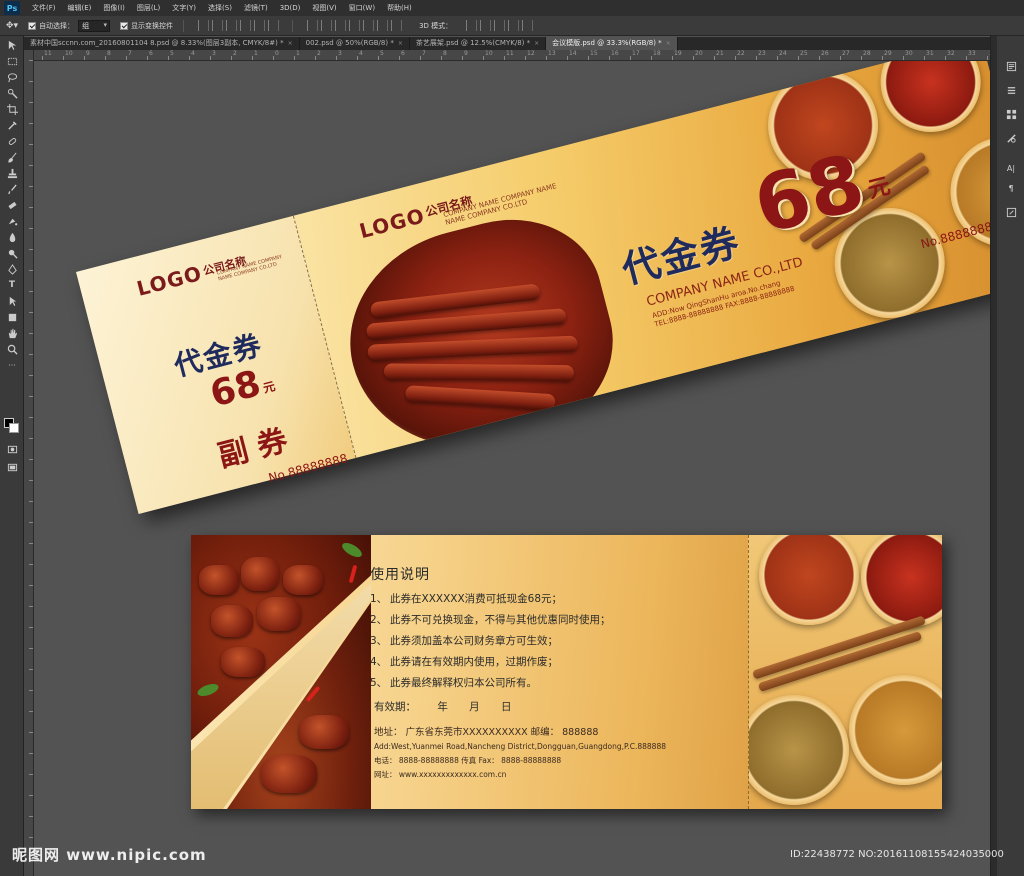 Image resolution: width=1024 pixels, height=876 pixels. Describe the element at coordinates (260, 25) in the screenshot. I see `align-center-icon` at that location.